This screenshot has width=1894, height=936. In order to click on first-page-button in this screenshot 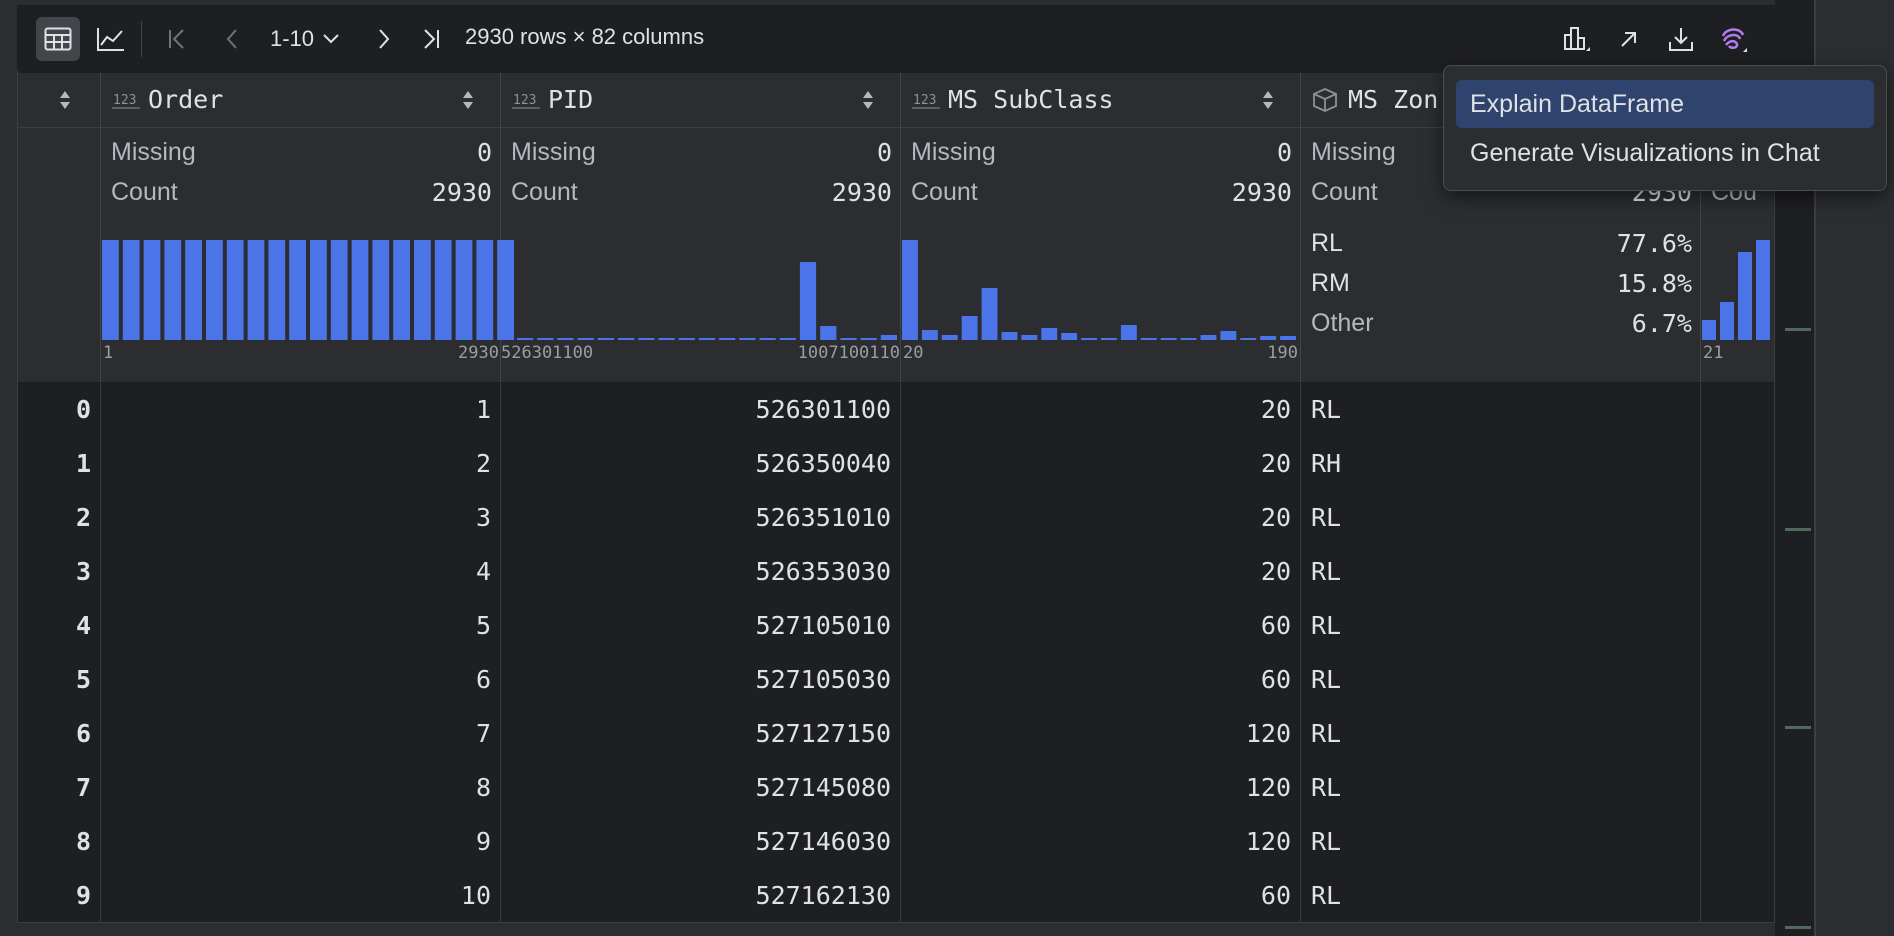, I will do `click(178, 39)`.